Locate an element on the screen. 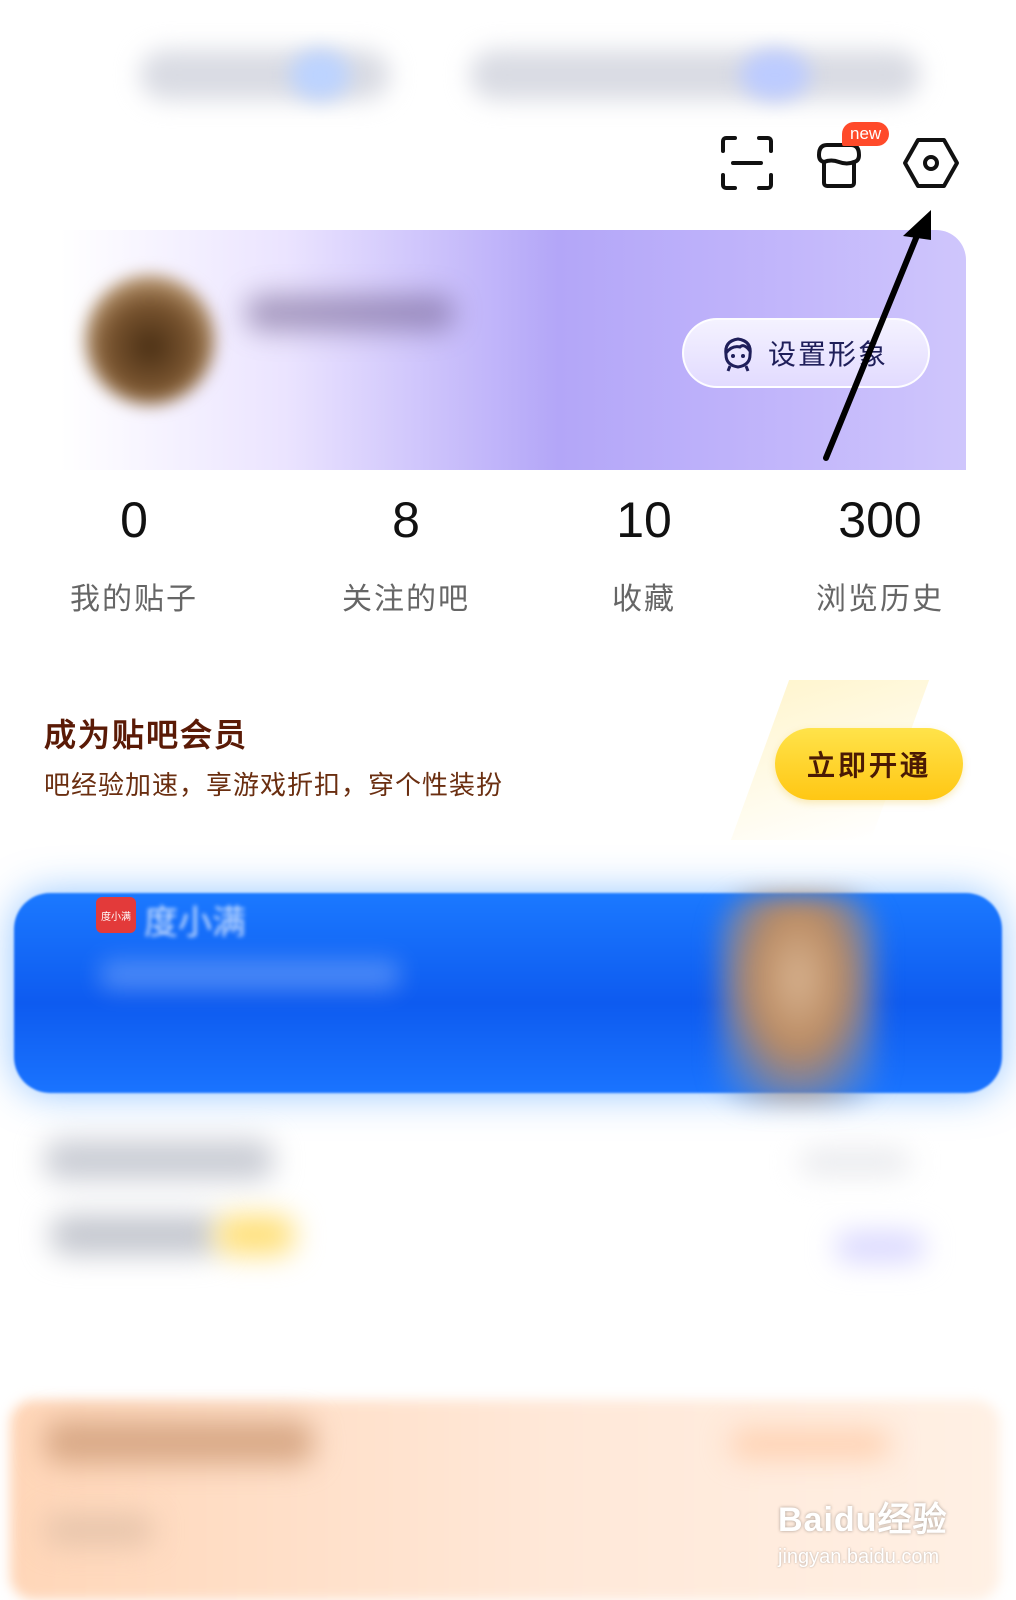  membership-card: 成为贴吧会员 吧经验加速，享游戏折扣，穿个性装扮 立即开通 is located at coordinates (508, 760).